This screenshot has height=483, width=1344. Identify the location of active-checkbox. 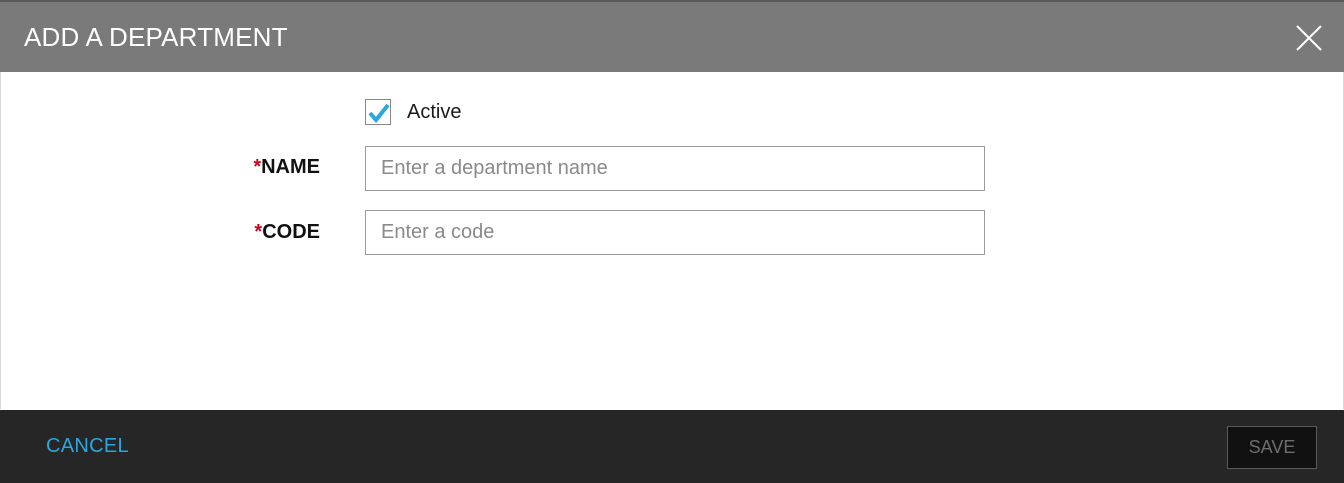
(378, 112).